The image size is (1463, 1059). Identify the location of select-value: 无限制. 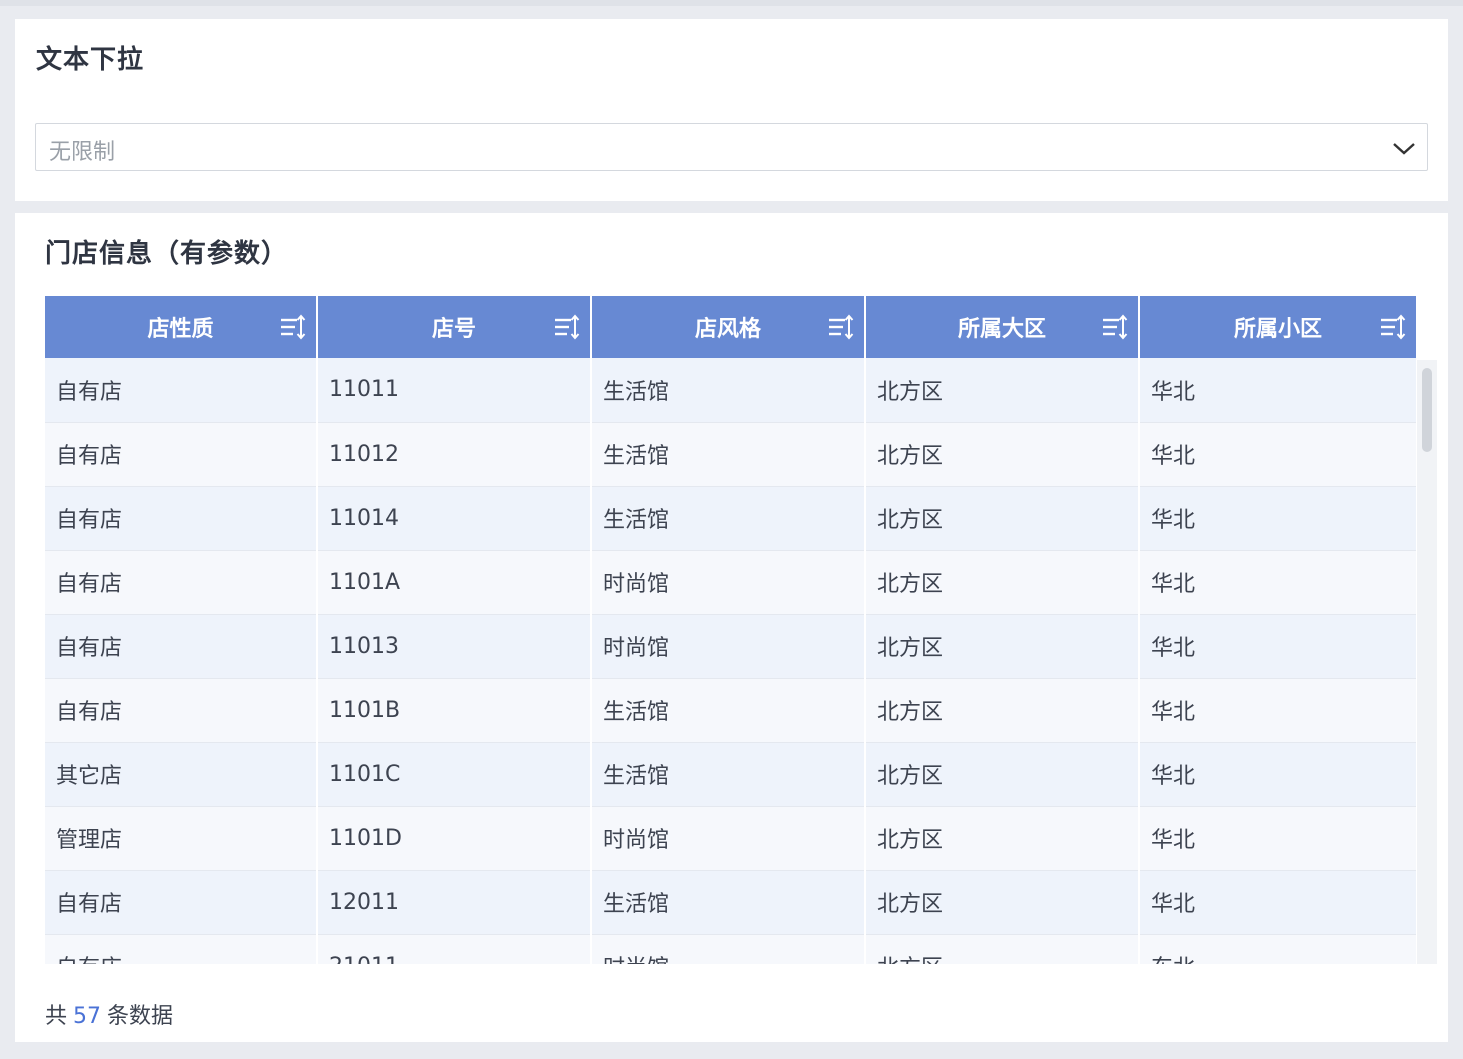
(82, 152).